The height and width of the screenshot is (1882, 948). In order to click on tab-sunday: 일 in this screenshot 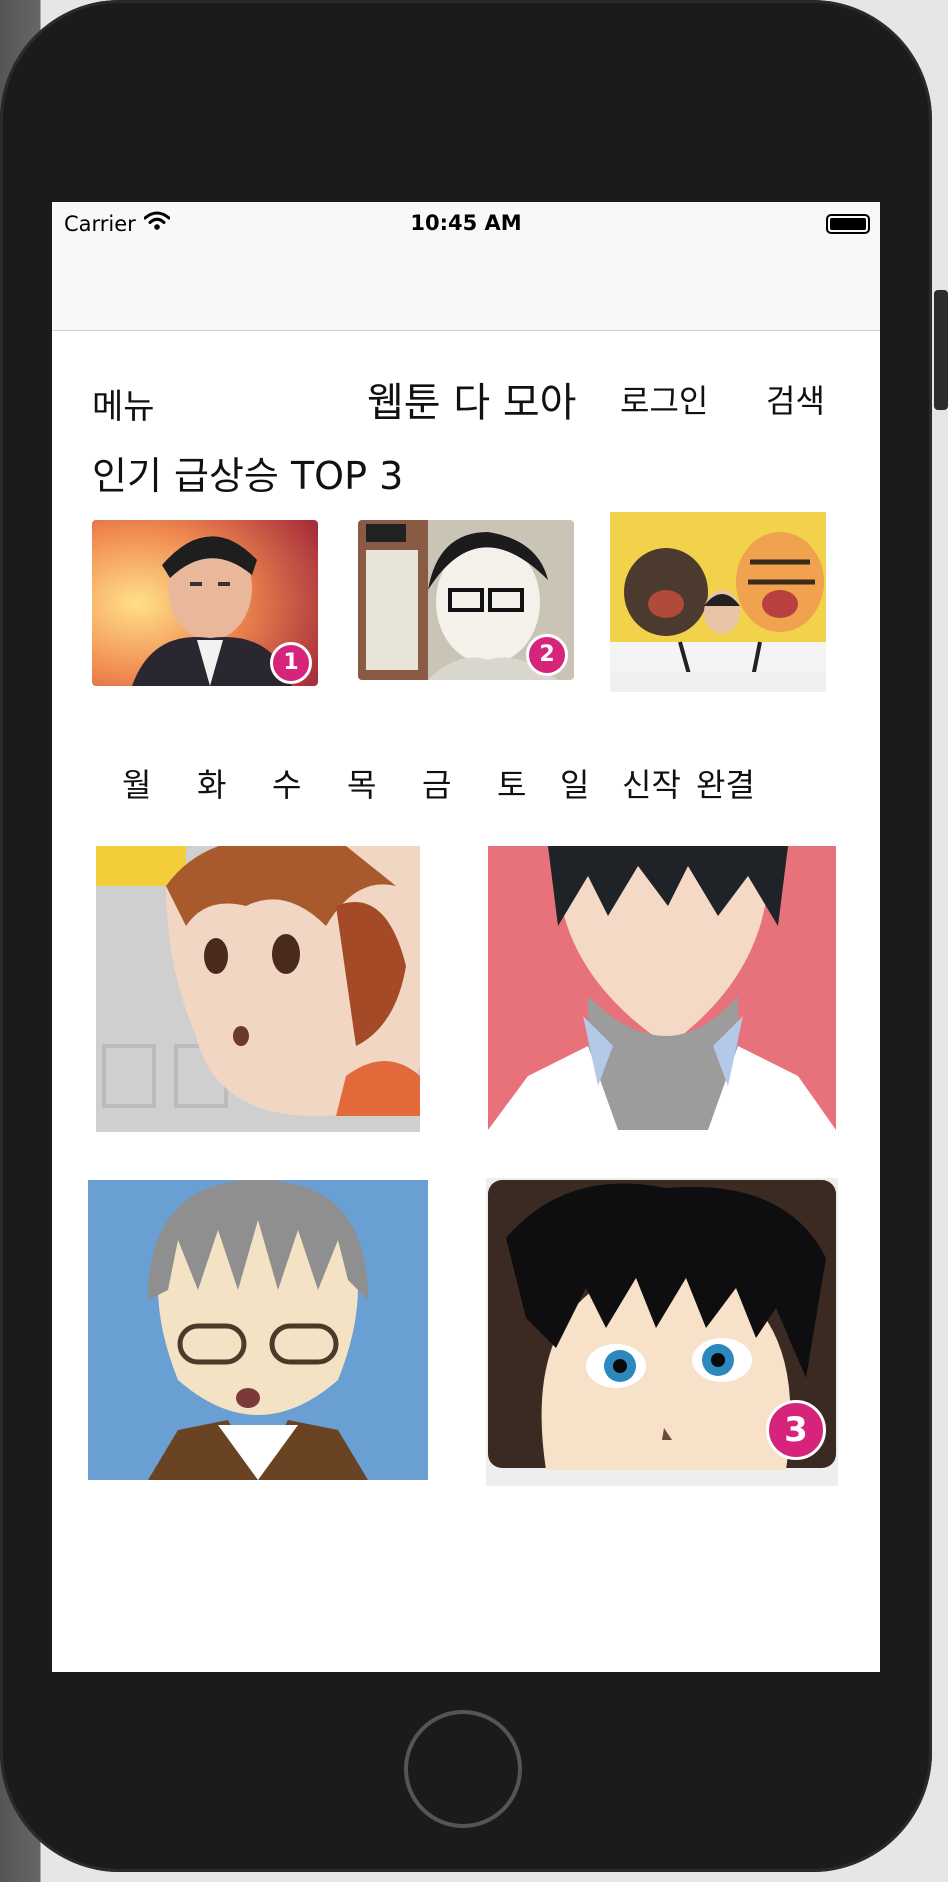, I will do `click(591, 783)`.